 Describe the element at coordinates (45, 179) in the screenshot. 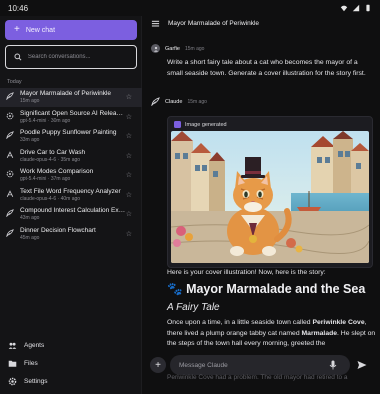

I see `conversation-subtitle: gpt-5.4-mini · 37m ago` at that location.